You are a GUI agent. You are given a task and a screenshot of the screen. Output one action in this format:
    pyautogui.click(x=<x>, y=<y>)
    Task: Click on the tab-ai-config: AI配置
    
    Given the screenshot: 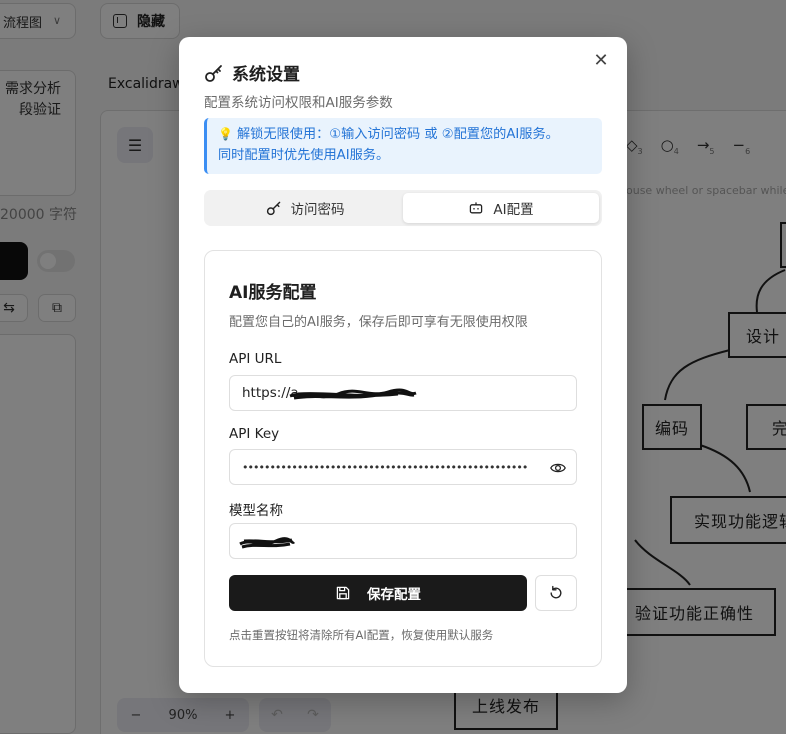 What is the action you would take?
    pyautogui.click(x=501, y=208)
    